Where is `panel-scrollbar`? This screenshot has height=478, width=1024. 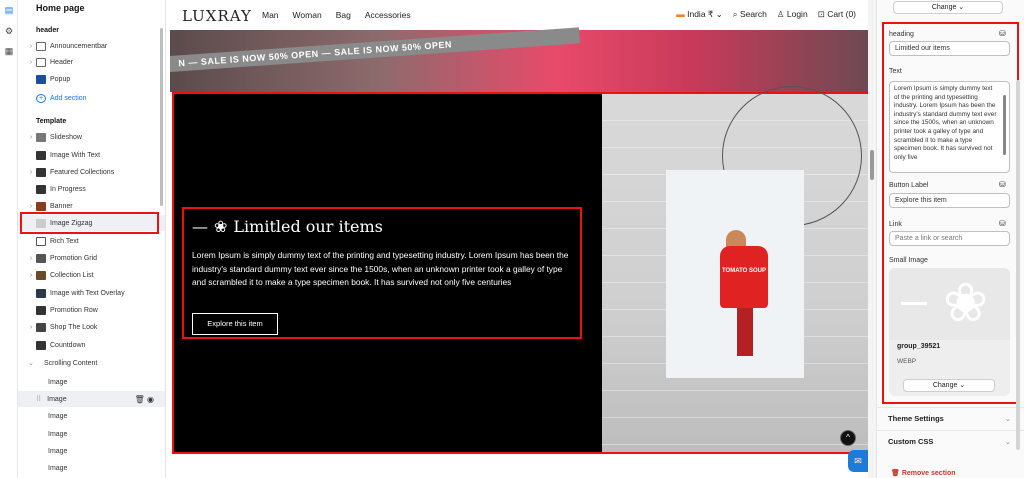
panel-scrollbar is located at coordinates (1018, 265).